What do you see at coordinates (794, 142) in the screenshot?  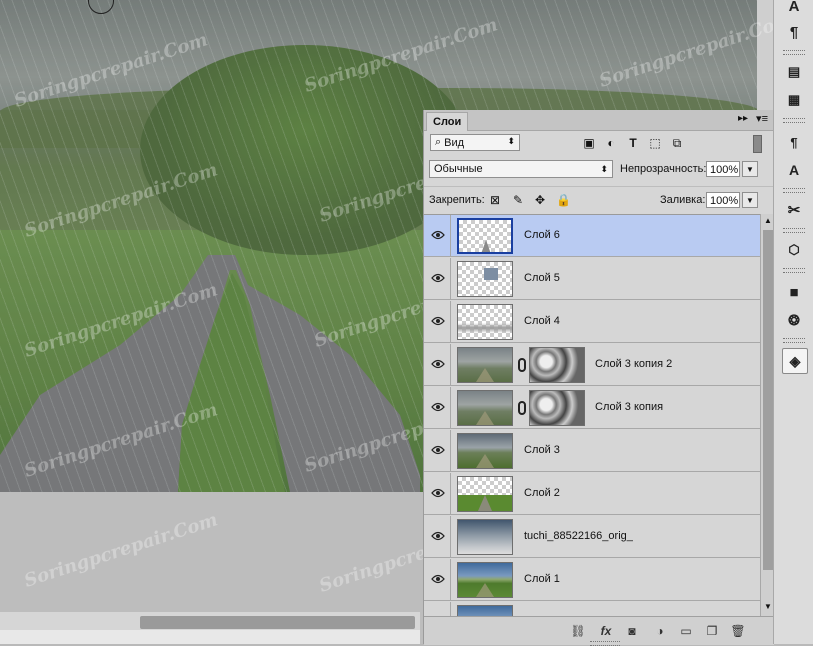 I see `paragraph-styles-icon: ¶` at bounding box center [794, 142].